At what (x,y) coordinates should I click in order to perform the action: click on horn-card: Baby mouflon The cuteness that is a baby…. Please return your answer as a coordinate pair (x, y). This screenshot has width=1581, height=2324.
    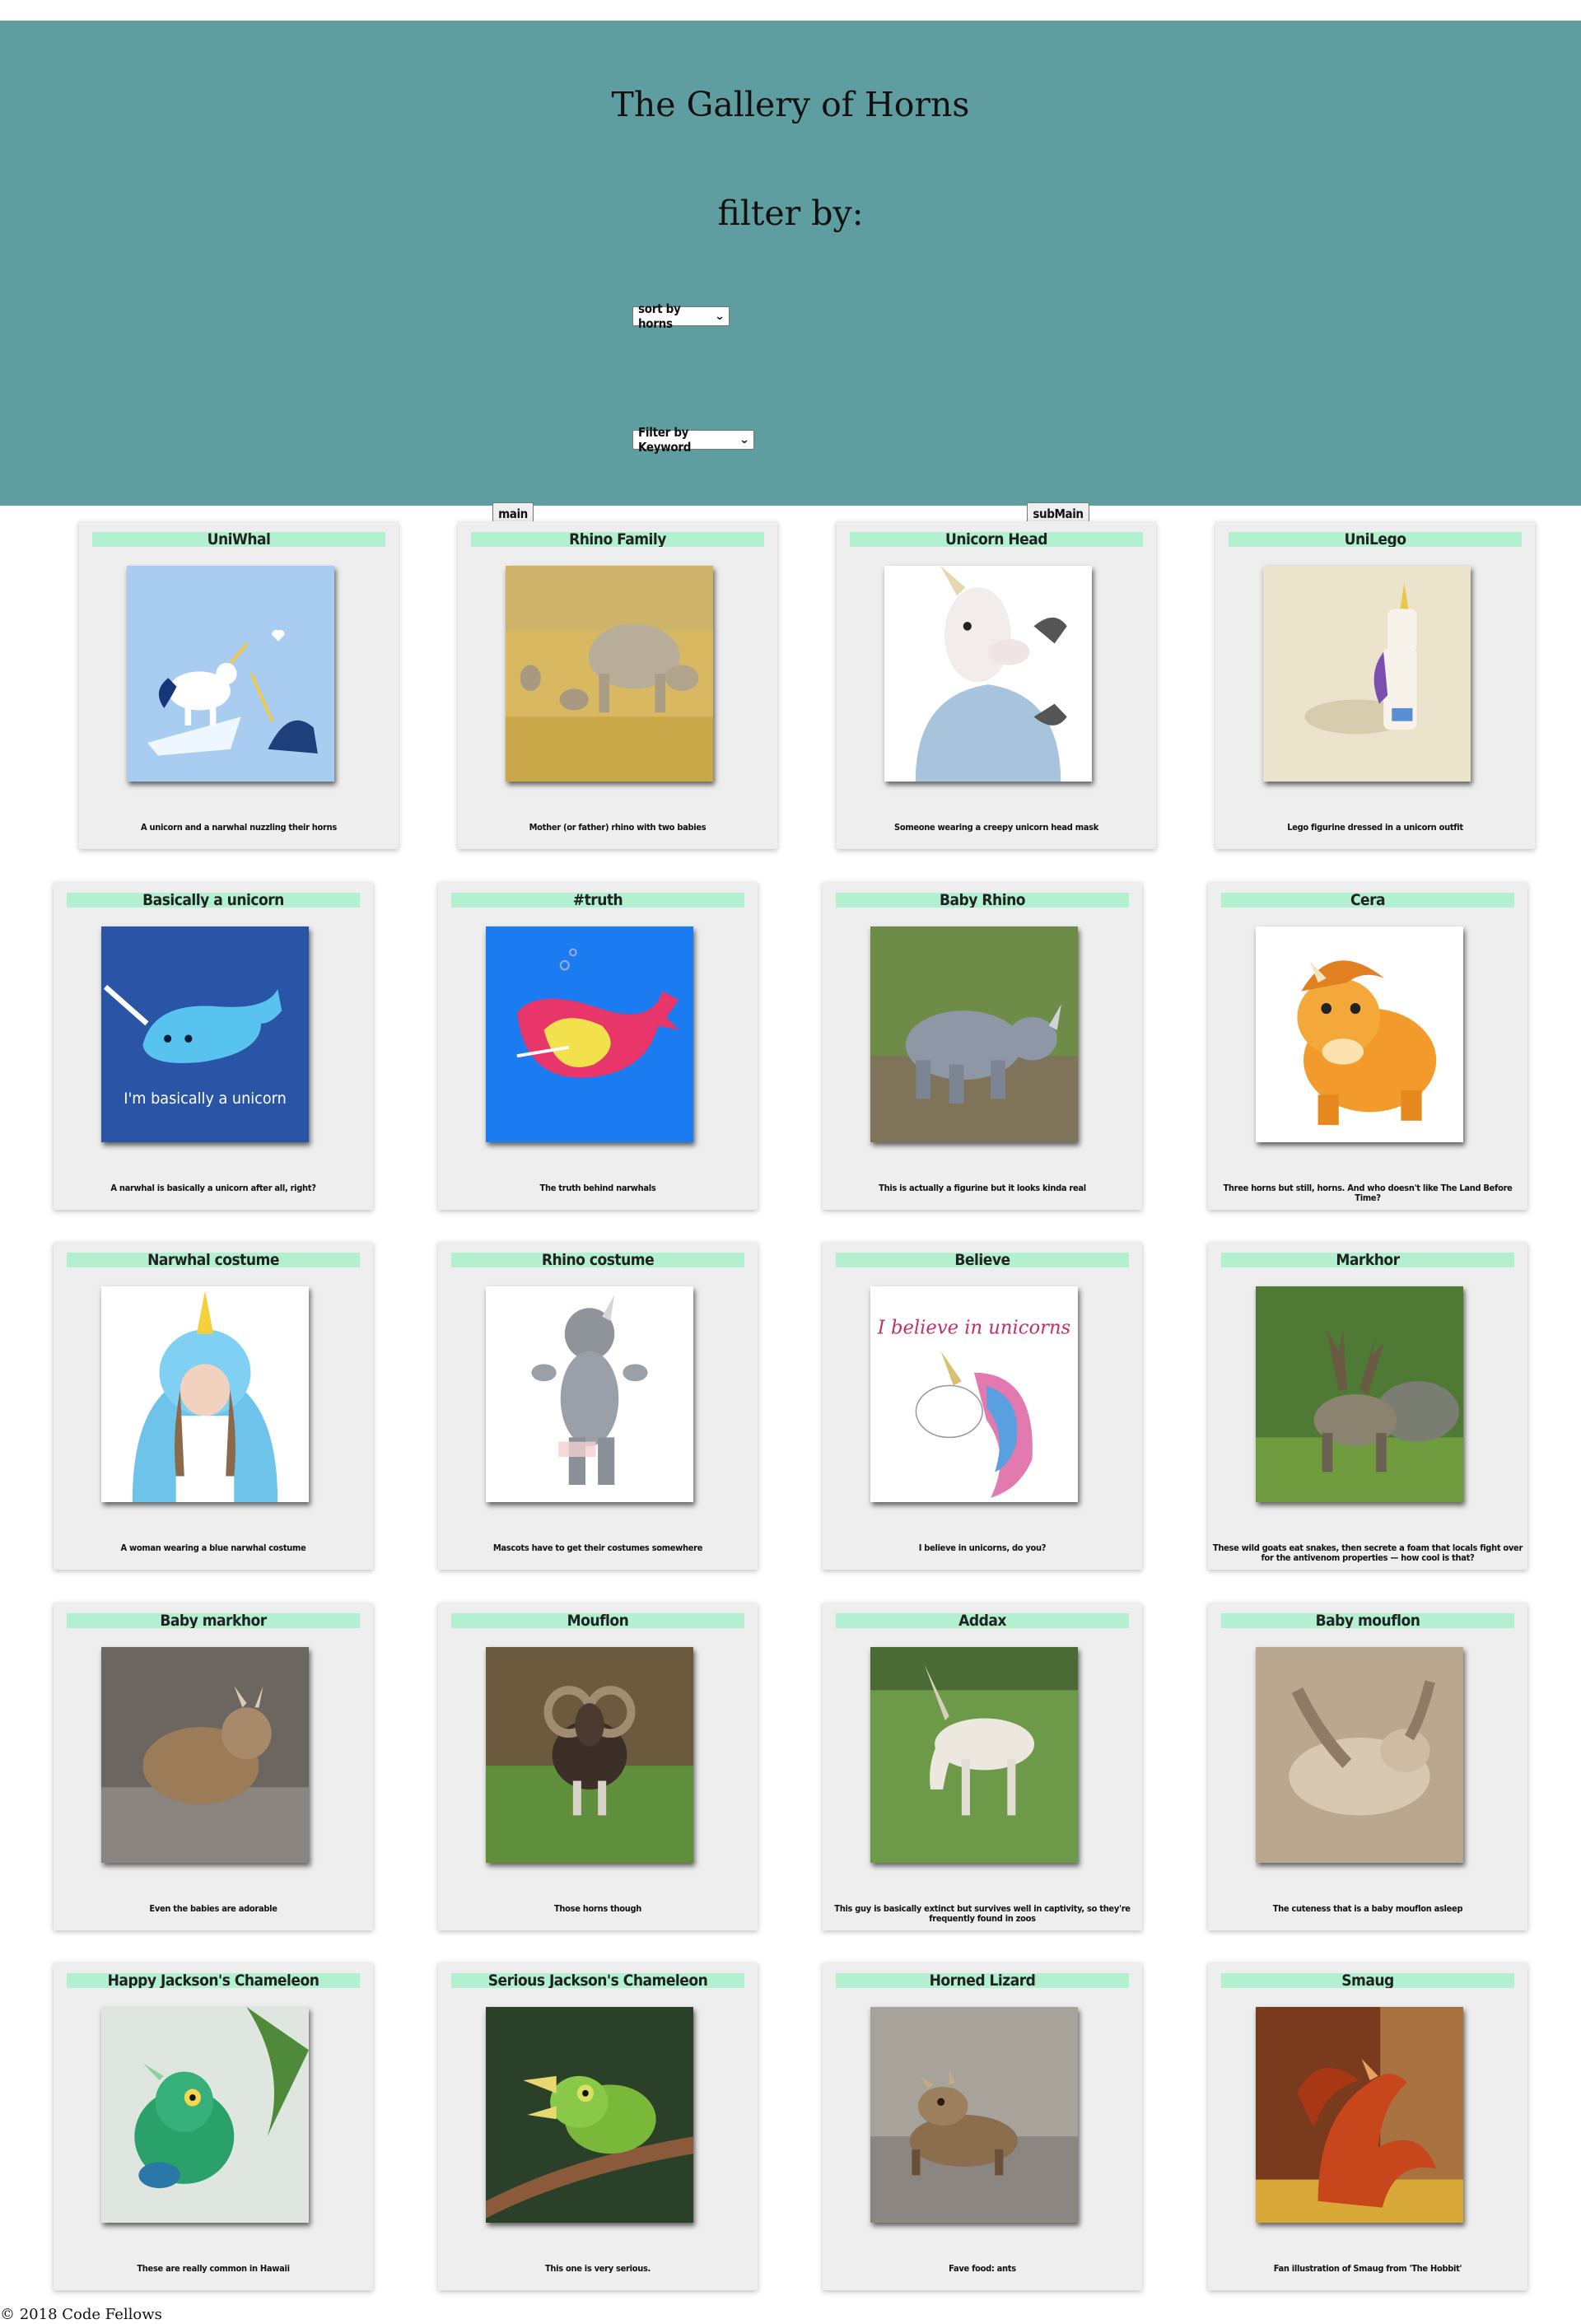
    Looking at the image, I should click on (1367, 1766).